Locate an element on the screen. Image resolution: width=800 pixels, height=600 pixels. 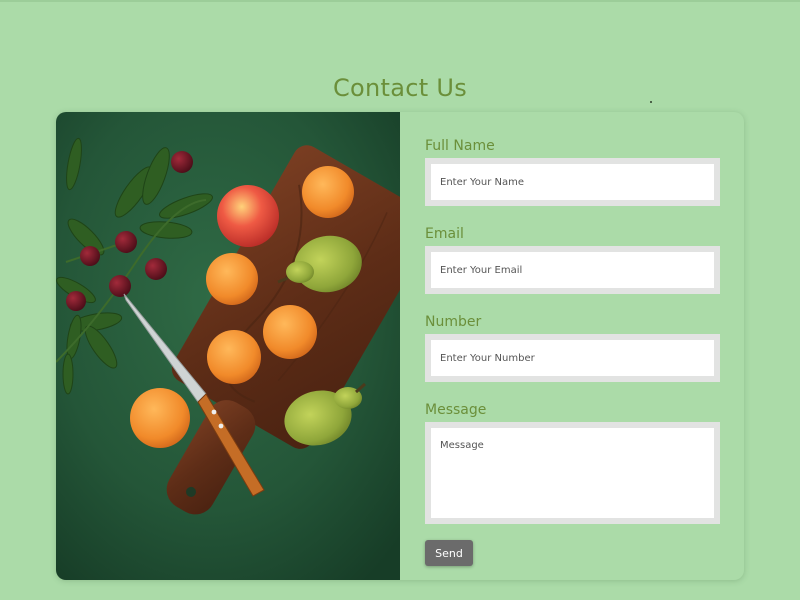
number-label: Number is located at coordinates (453, 322).